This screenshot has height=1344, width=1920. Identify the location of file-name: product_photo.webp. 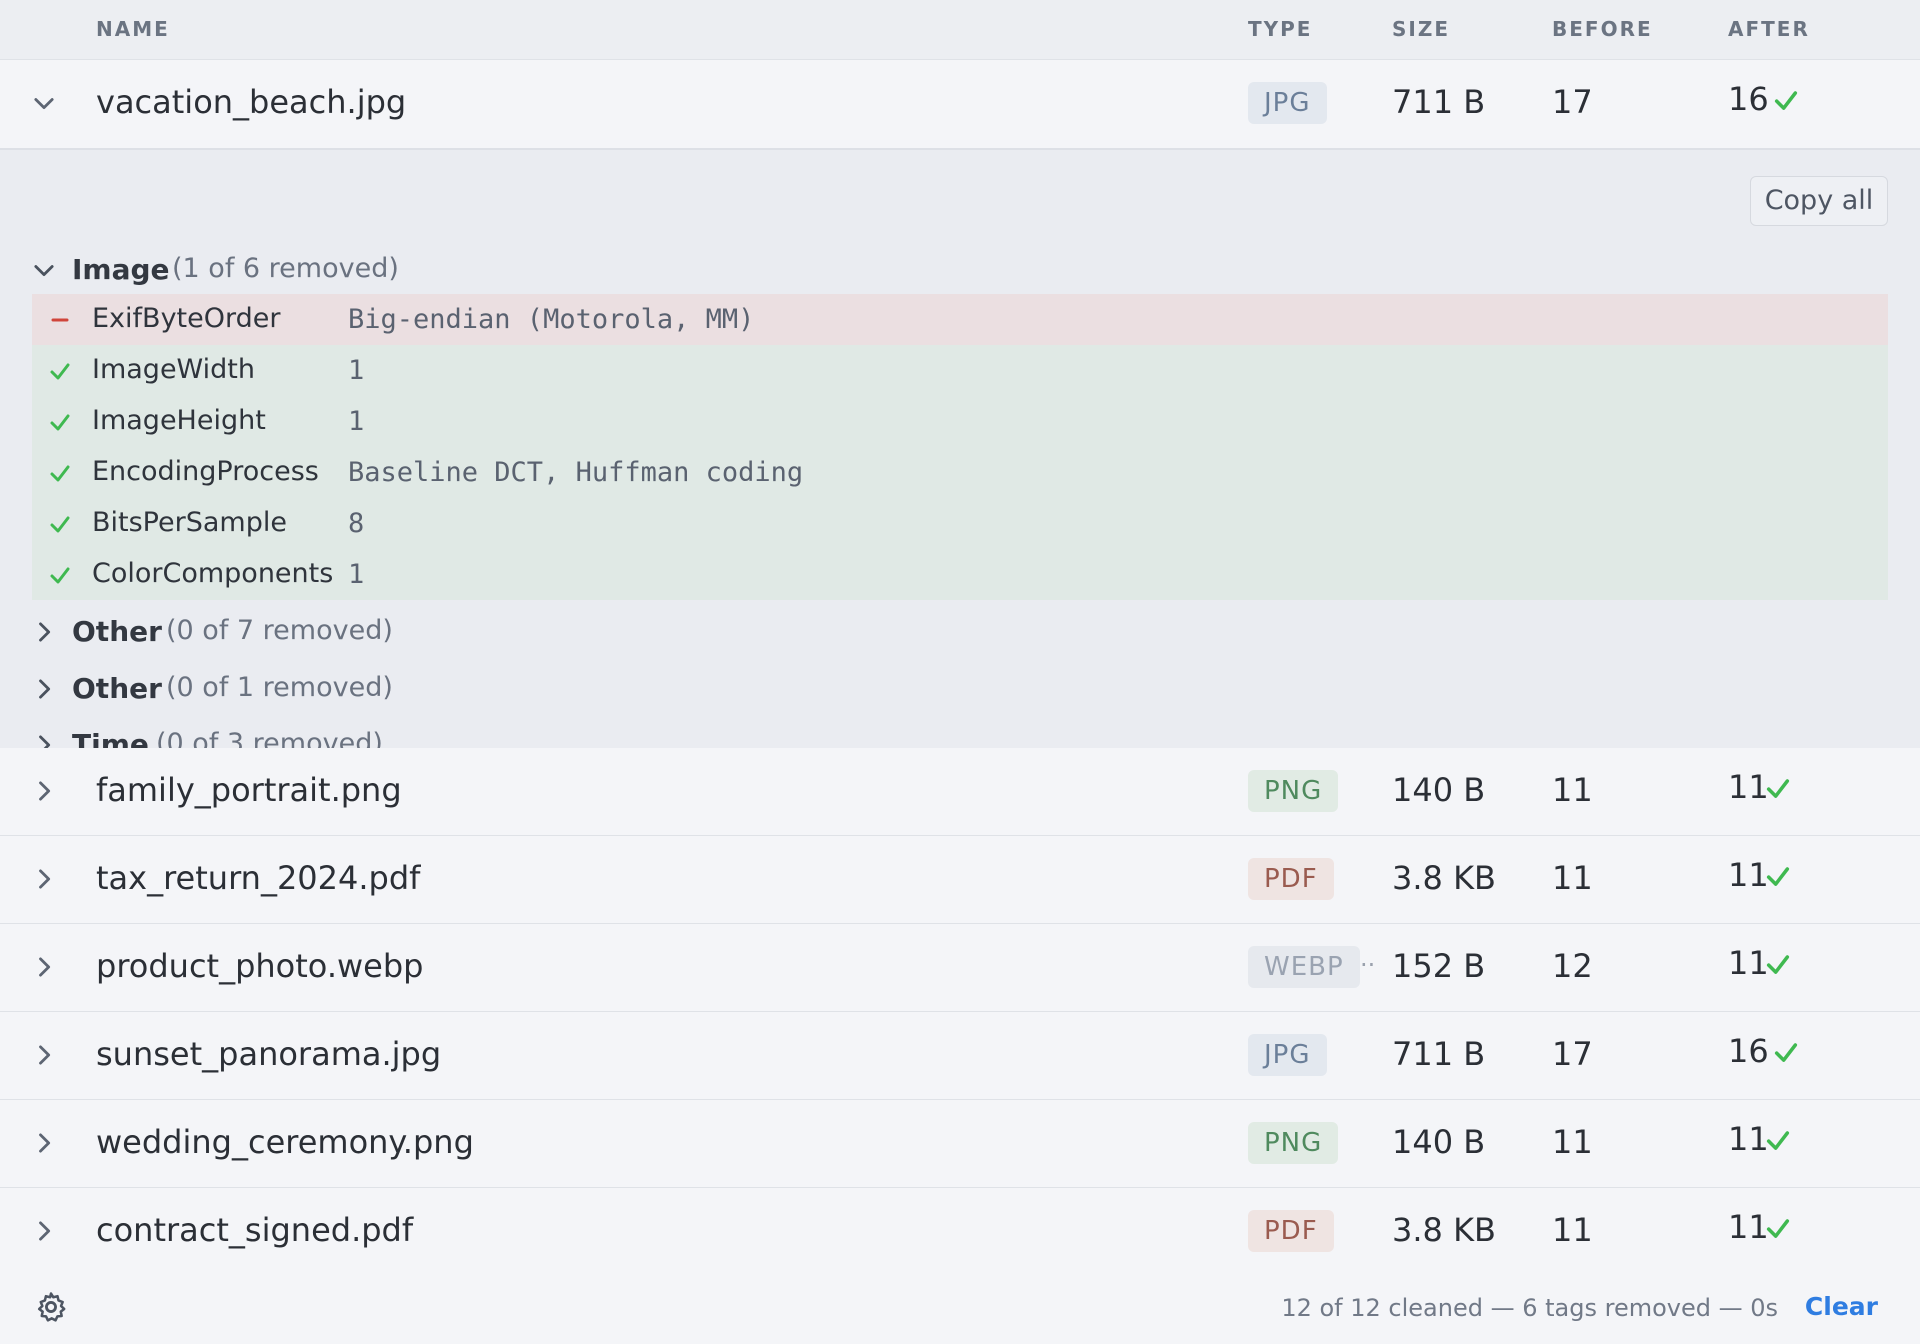
(260, 966).